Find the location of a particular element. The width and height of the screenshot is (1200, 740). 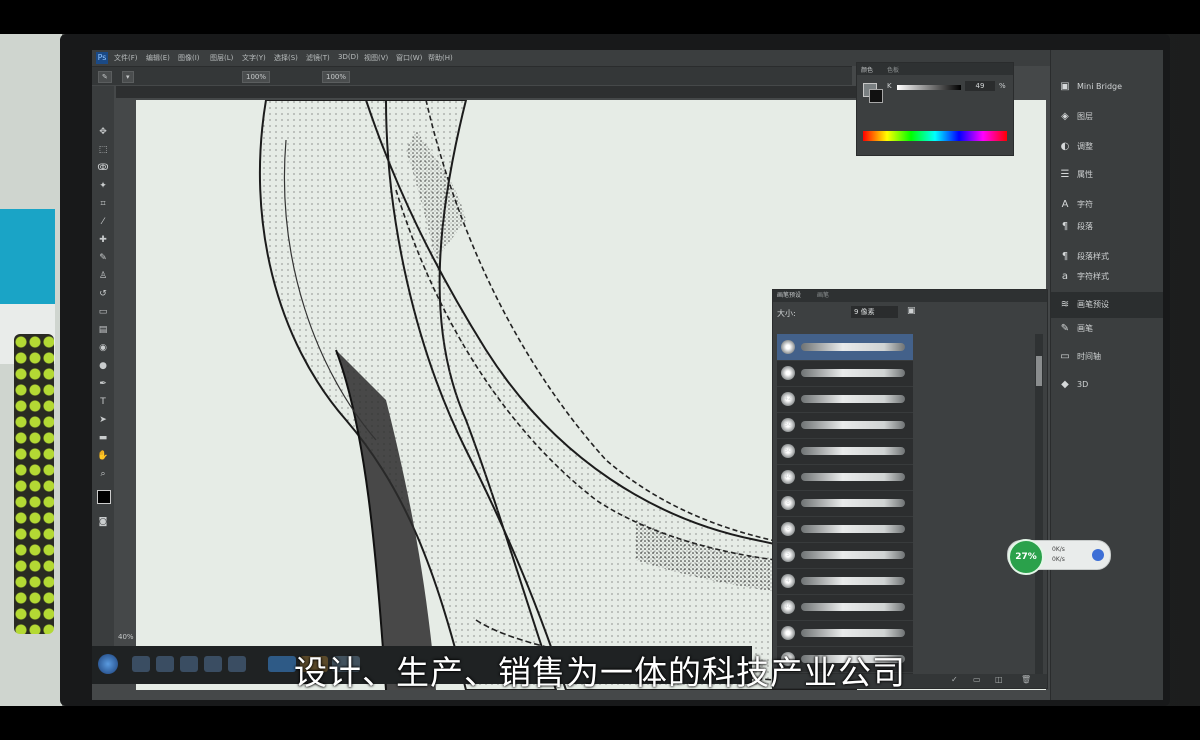

eraser-tool-icon: ▭ is located at coordinates (103, 312).